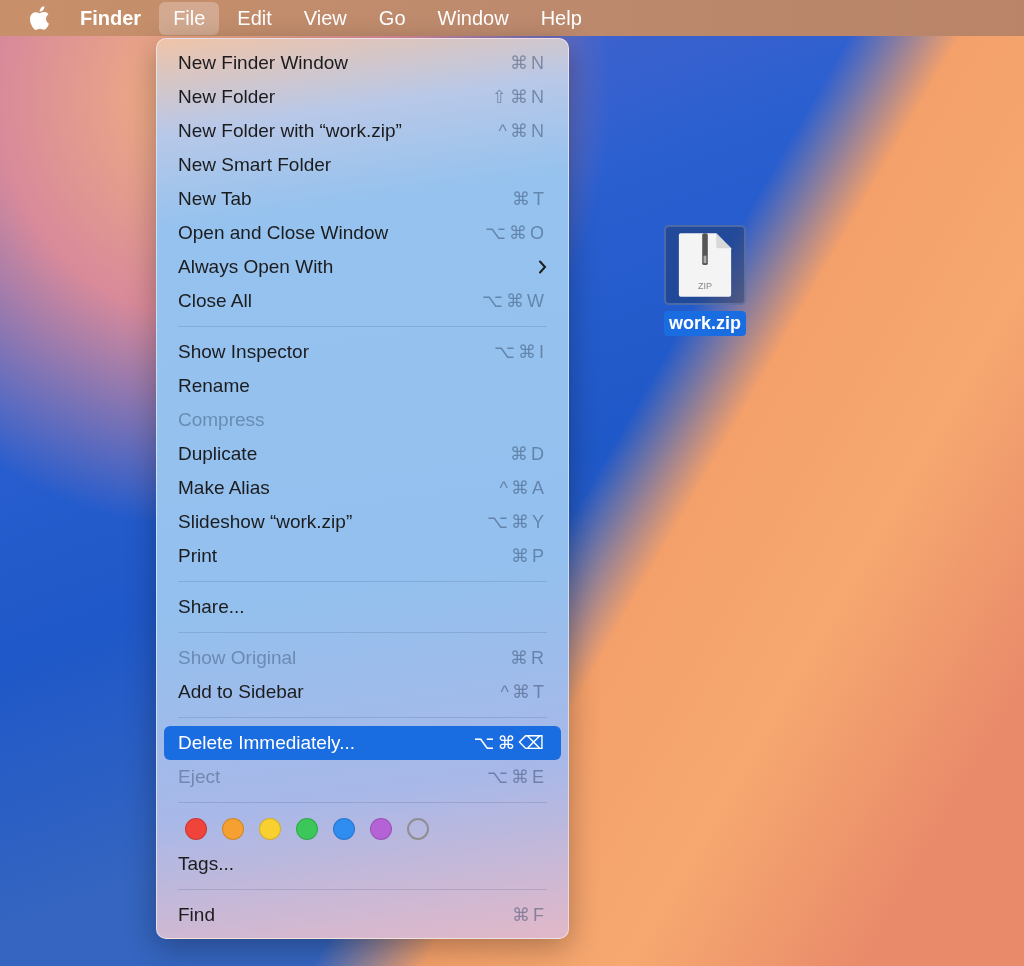 The image size is (1024, 966). What do you see at coordinates (362, 386) in the screenshot?
I see `menu-item: Rename` at bounding box center [362, 386].